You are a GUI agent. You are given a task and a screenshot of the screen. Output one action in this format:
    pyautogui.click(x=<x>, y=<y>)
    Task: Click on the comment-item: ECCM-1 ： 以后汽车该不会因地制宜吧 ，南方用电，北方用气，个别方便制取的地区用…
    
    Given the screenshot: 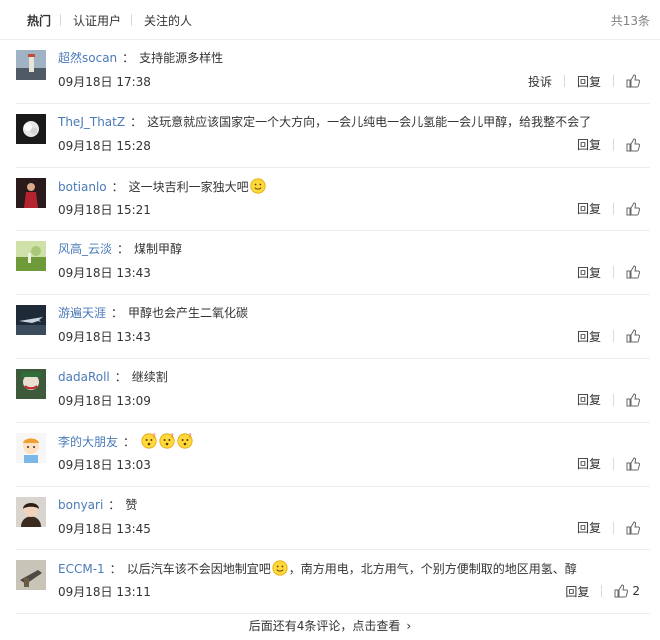 What is the action you would take?
    pyautogui.click(x=333, y=582)
    